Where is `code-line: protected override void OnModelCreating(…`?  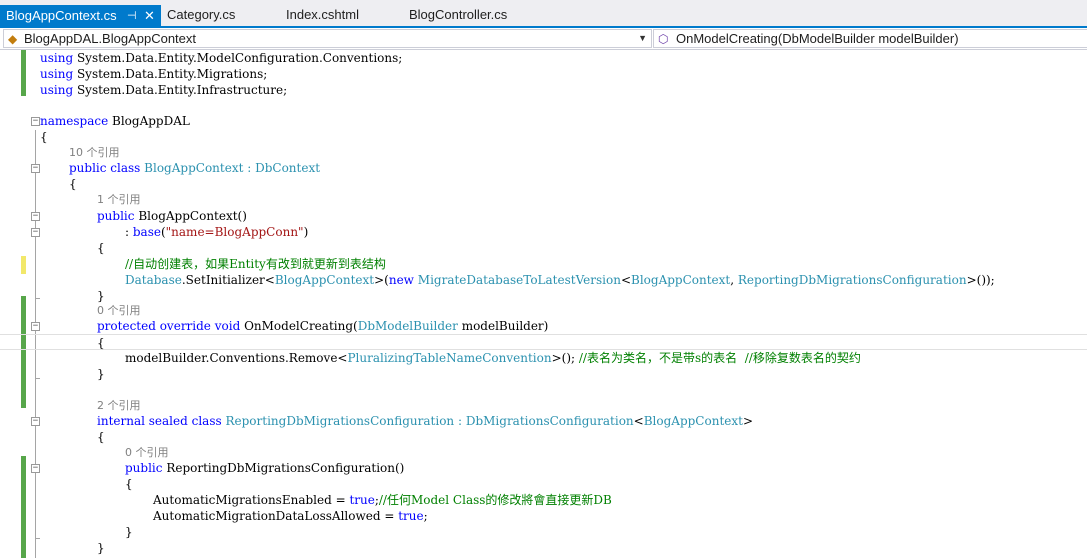 code-line: protected override void OnModelCreating(… is located at coordinates (323, 326).